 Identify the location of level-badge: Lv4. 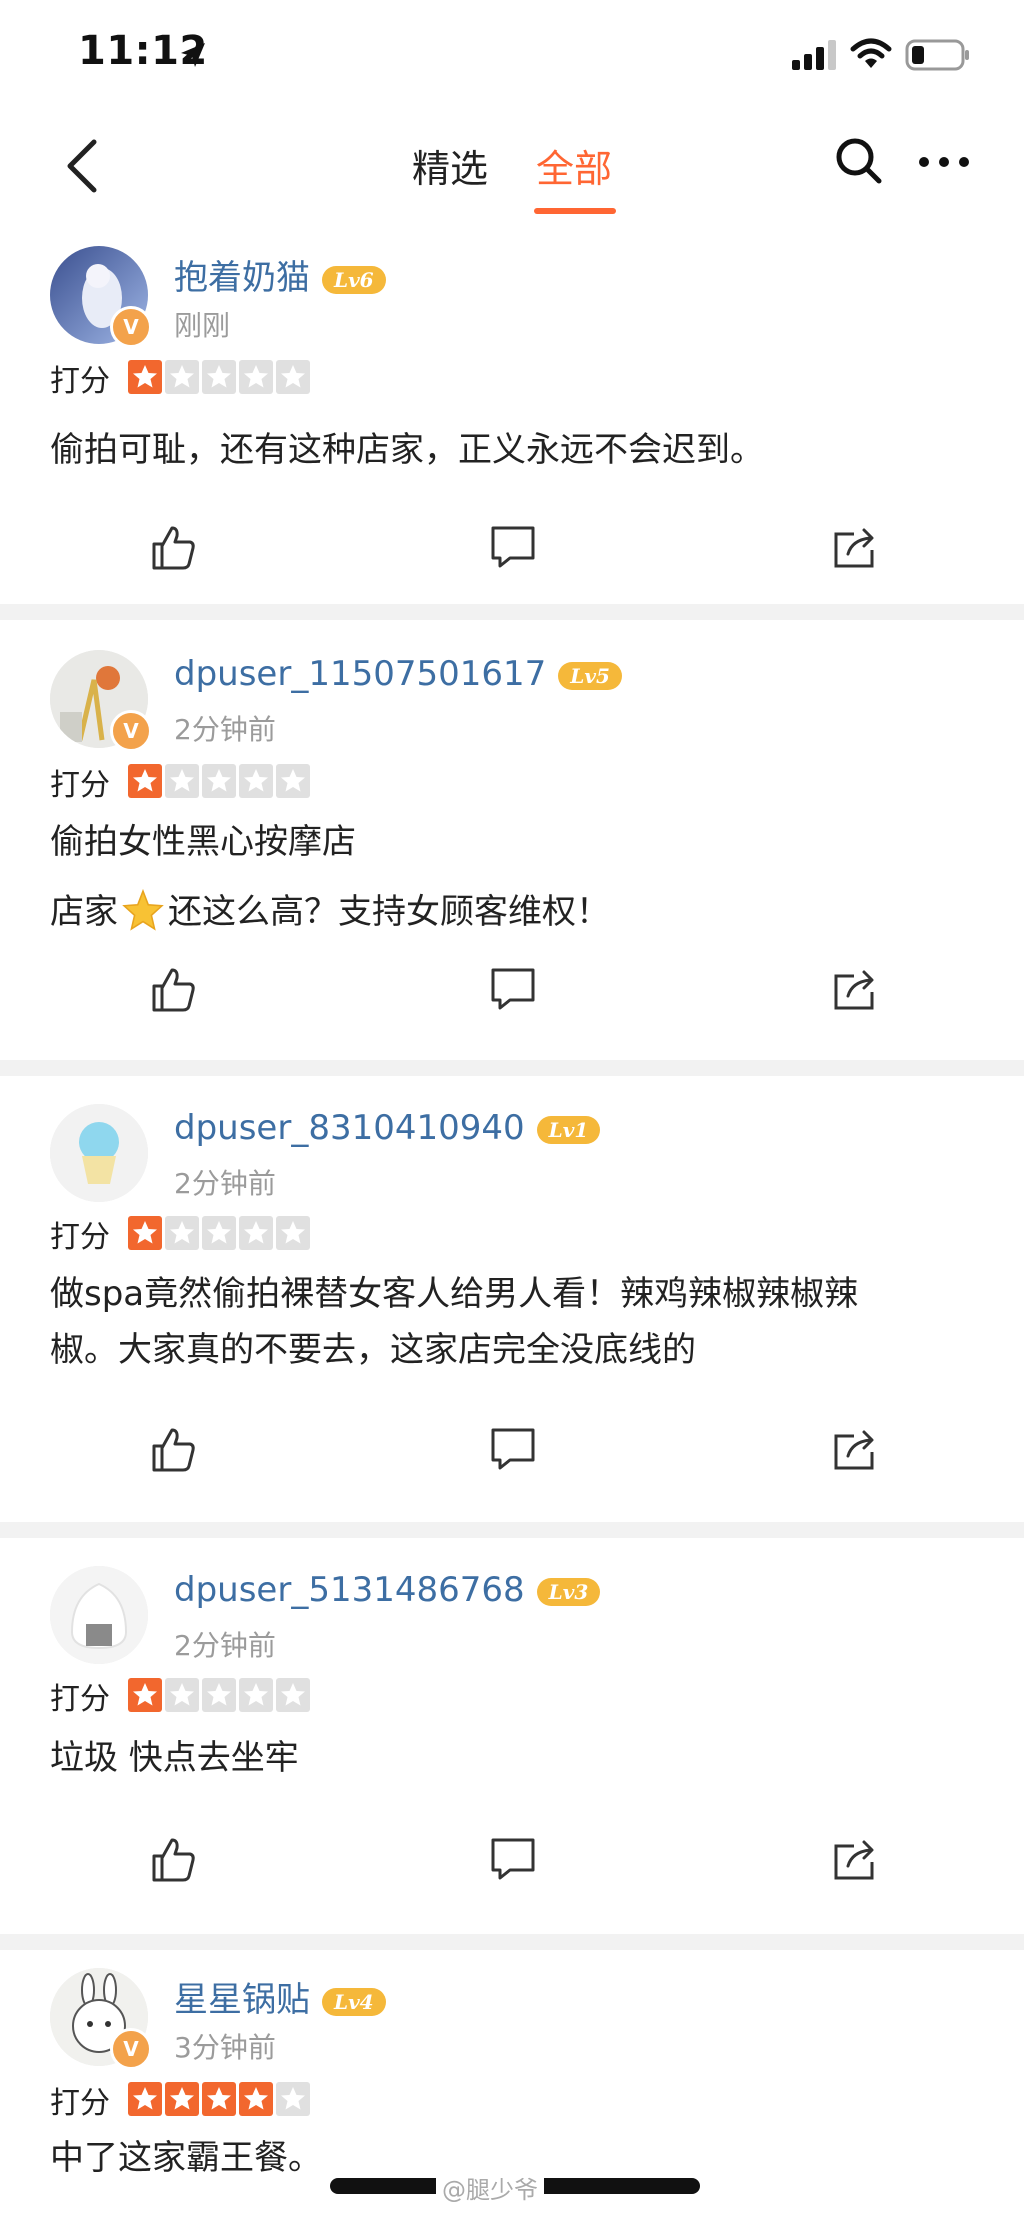
(354, 2001).